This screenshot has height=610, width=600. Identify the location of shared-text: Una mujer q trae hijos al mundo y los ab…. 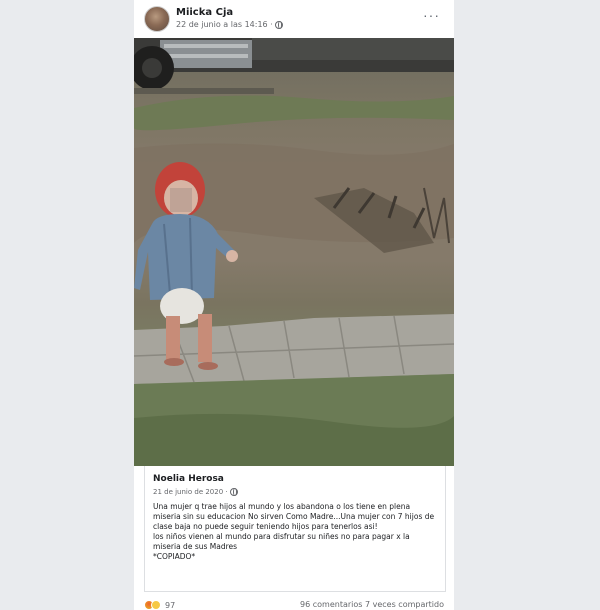
(294, 531).